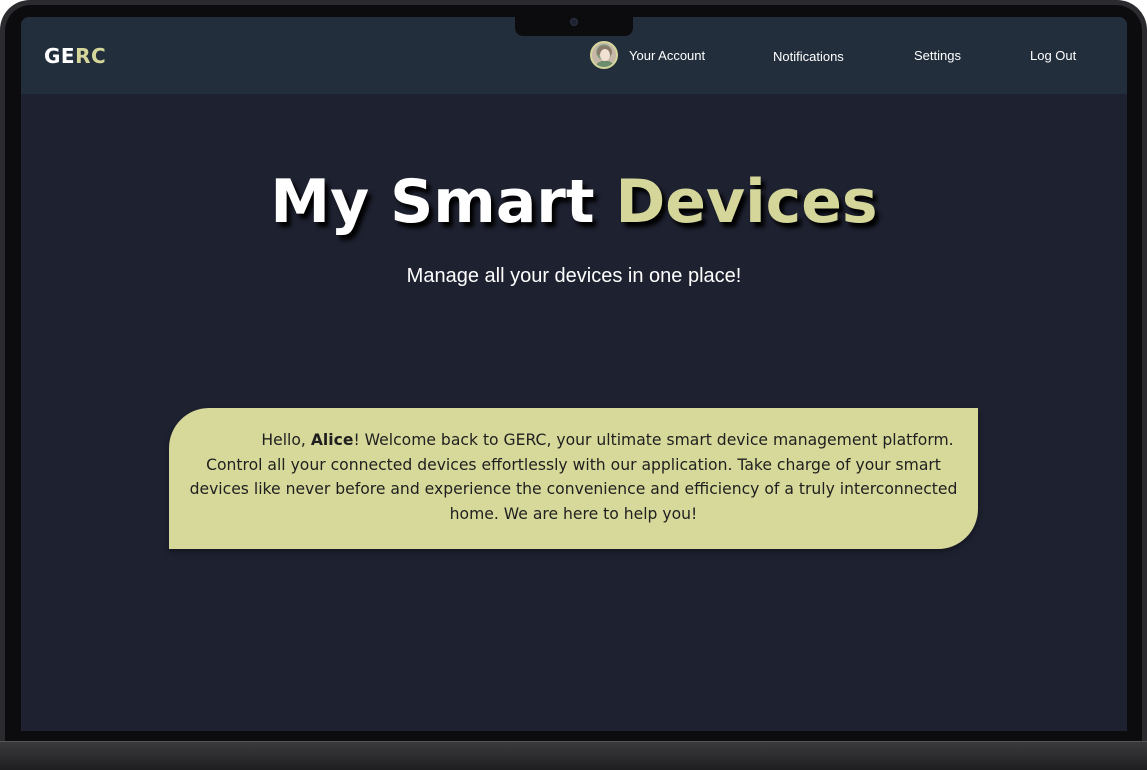 The width and height of the screenshot is (1147, 770). I want to click on welcome-greeting: Hello,, so click(286, 440).